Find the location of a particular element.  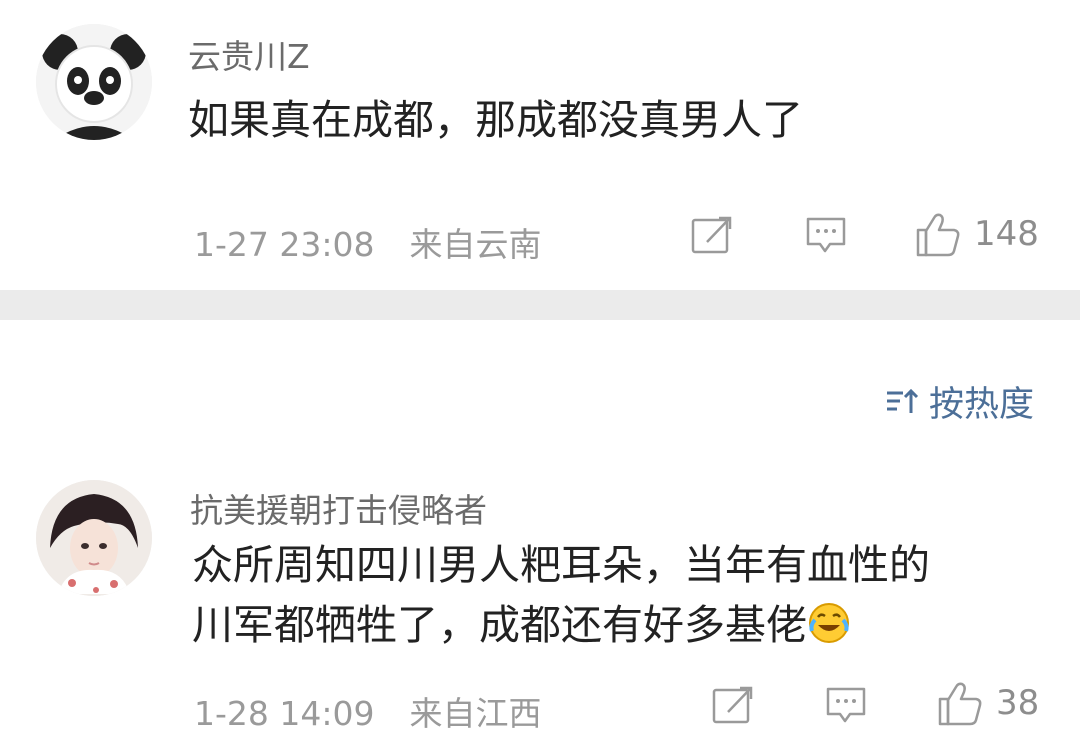

like-count: 38 is located at coordinates (1018, 703).